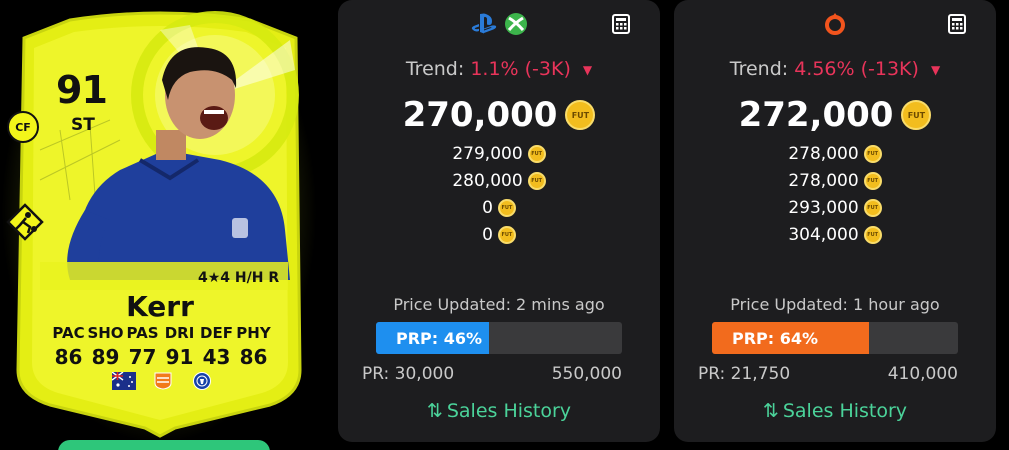 The image size is (1009, 450). Describe the element at coordinates (105, 357) in the screenshot. I see `stat-value: 89` at that location.